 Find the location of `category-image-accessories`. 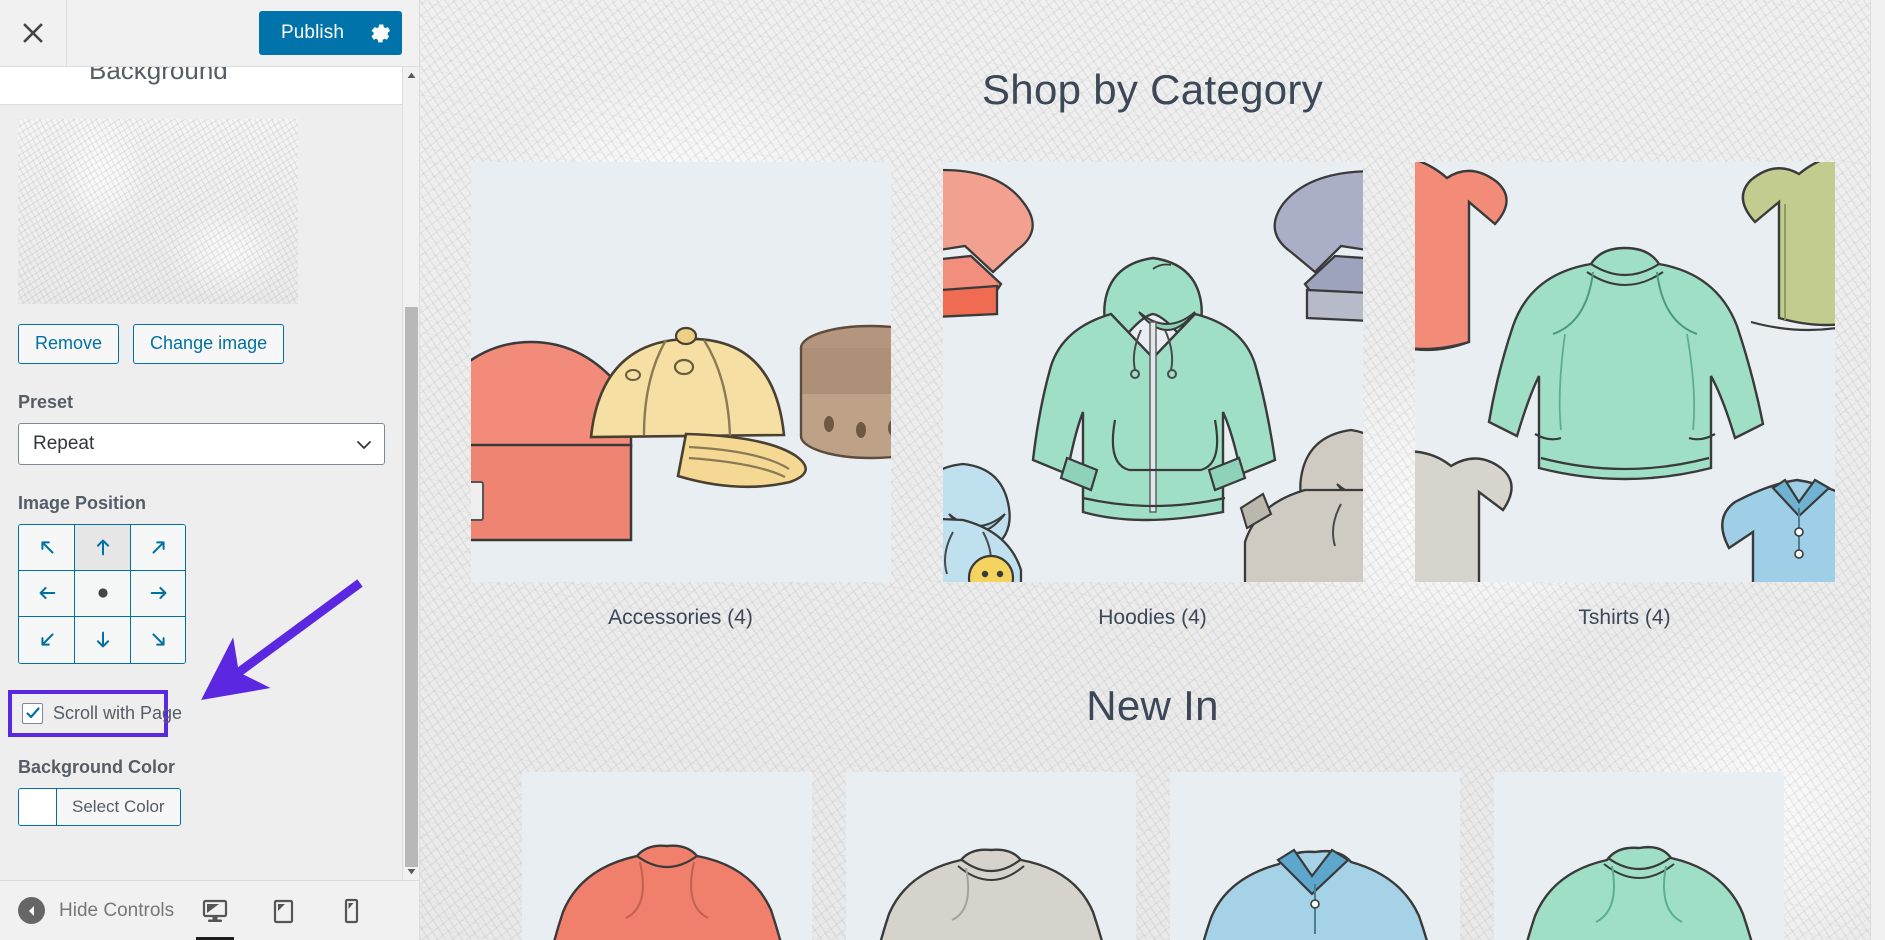

category-image-accessories is located at coordinates (680, 372).